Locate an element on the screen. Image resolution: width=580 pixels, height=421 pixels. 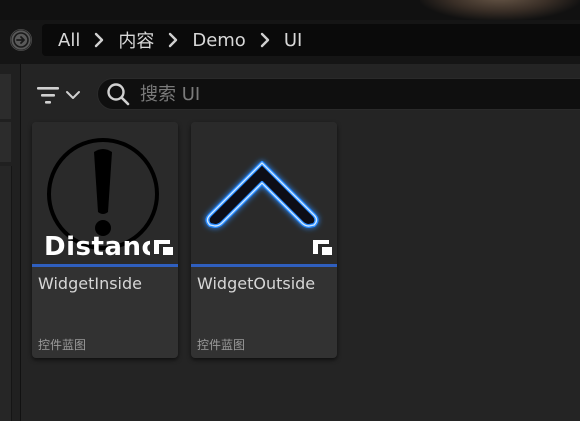
search-box is located at coordinates (338, 94).